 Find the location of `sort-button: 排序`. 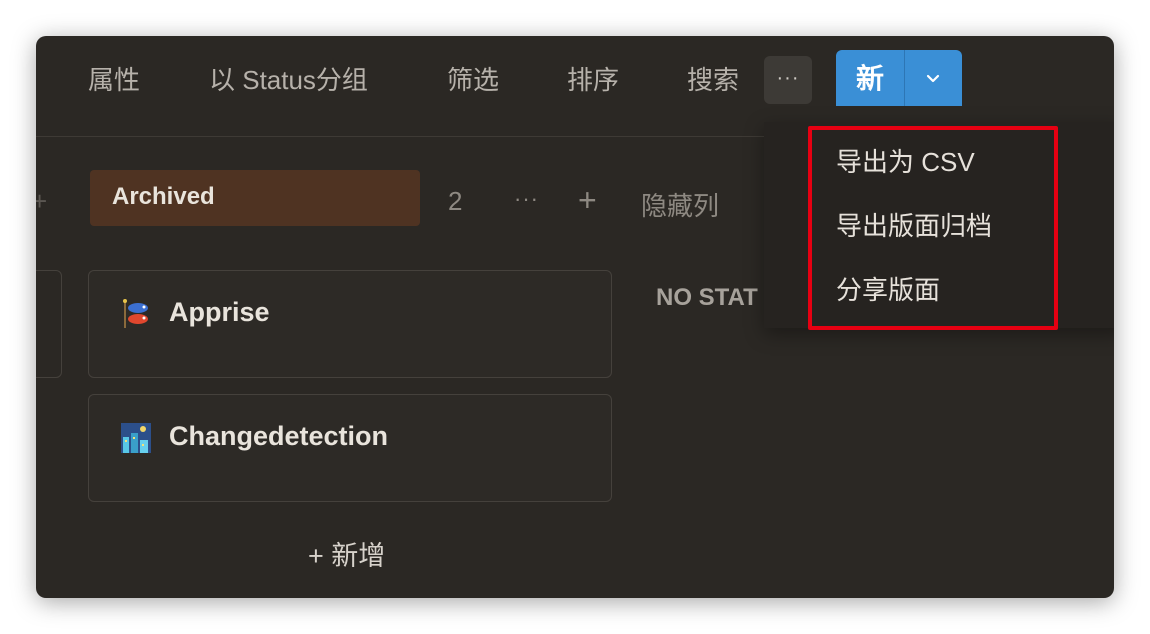

sort-button: 排序 is located at coordinates (593, 80).